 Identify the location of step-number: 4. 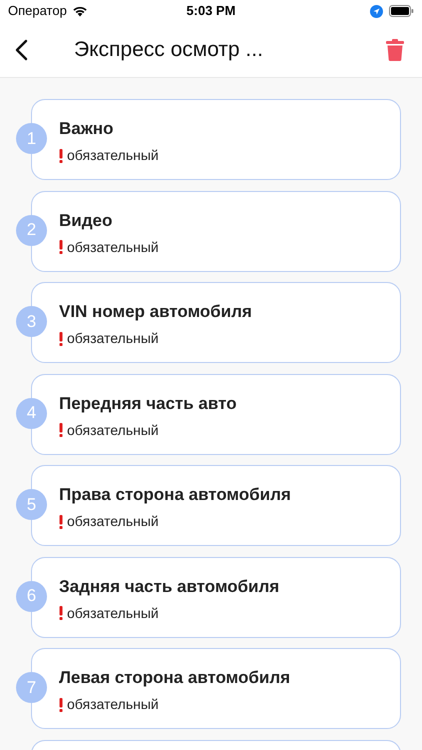
(31, 413).